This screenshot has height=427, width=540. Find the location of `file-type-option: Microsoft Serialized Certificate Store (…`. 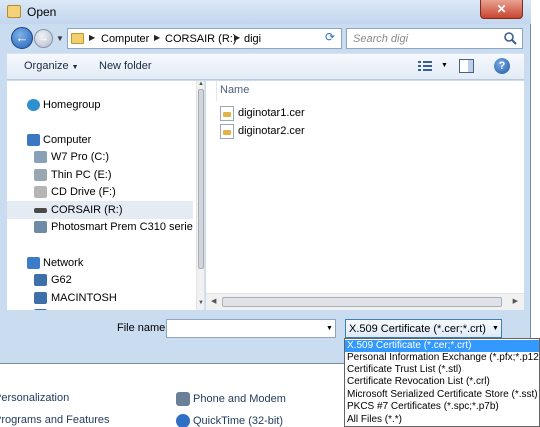

file-type-option: Microsoft Serialized Certificate Store (… is located at coordinates (442, 395).